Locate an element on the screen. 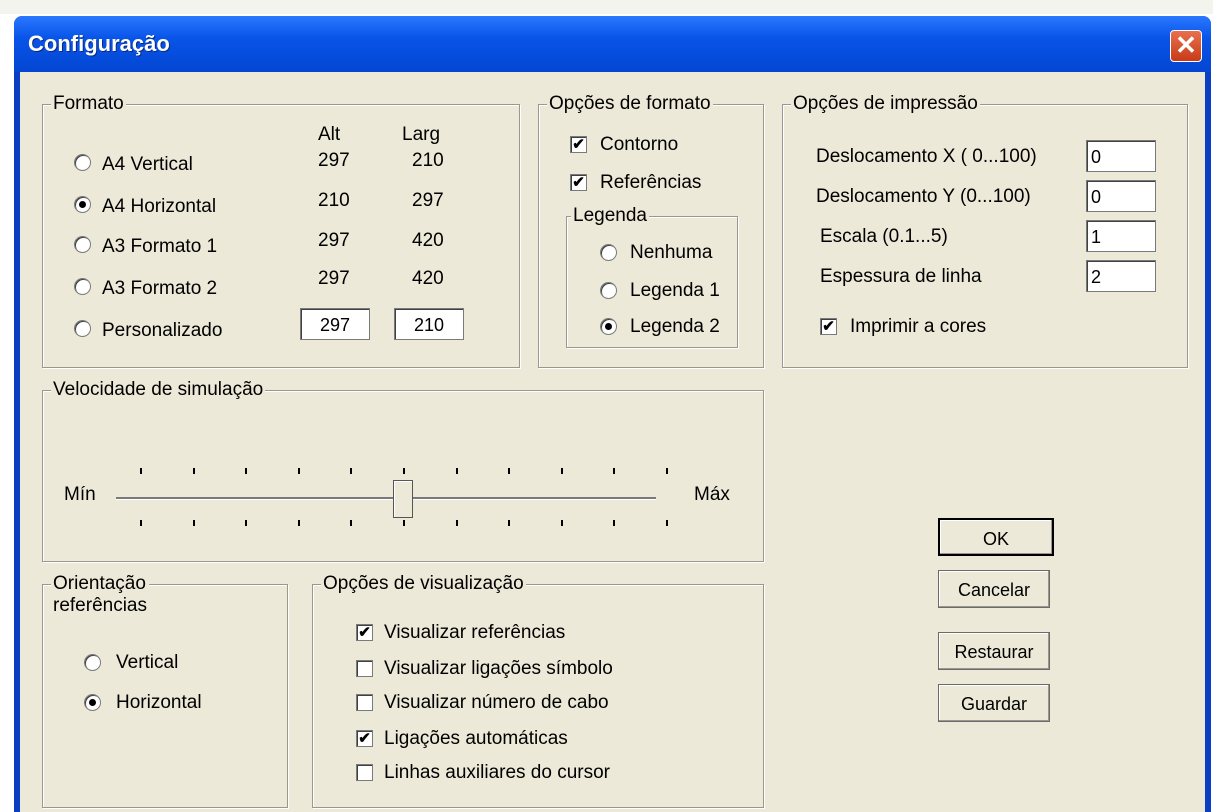 Image resolution: width=1213 pixels, height=812 pixels. legenda-2-label: Legenda 2 is located at coordinates (675, 327).